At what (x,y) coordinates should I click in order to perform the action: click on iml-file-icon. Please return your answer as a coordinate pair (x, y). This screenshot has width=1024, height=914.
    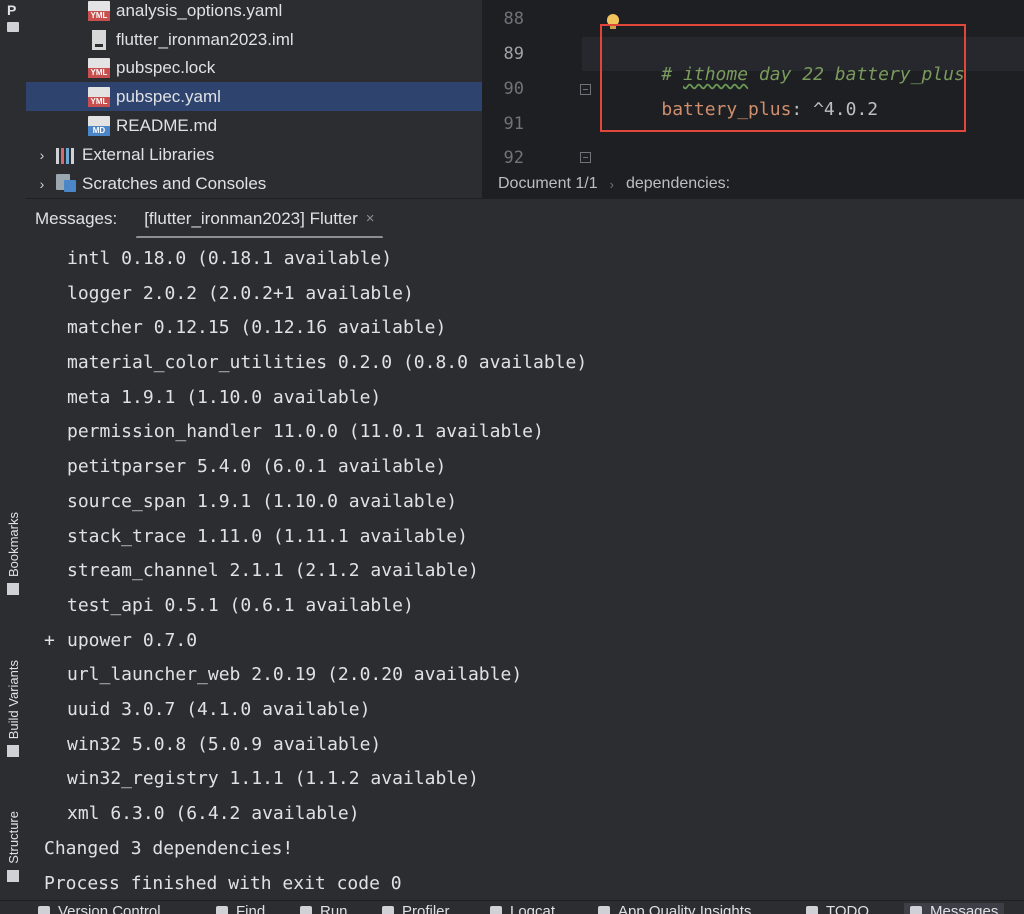
    Looking at the image, I should click on (99, 39).